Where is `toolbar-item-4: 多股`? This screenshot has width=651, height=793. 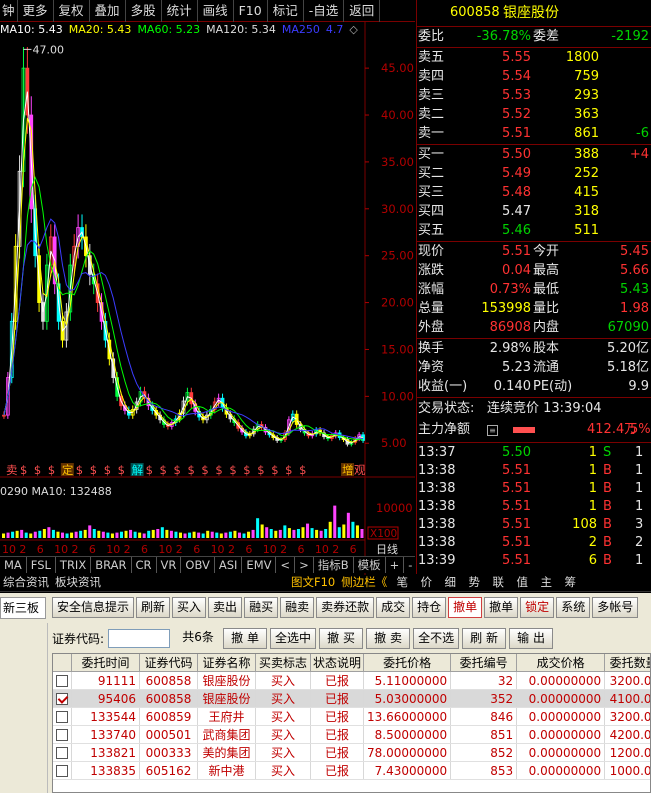
toolbar-item-4: 多股 is located at coordinates (144, 11).